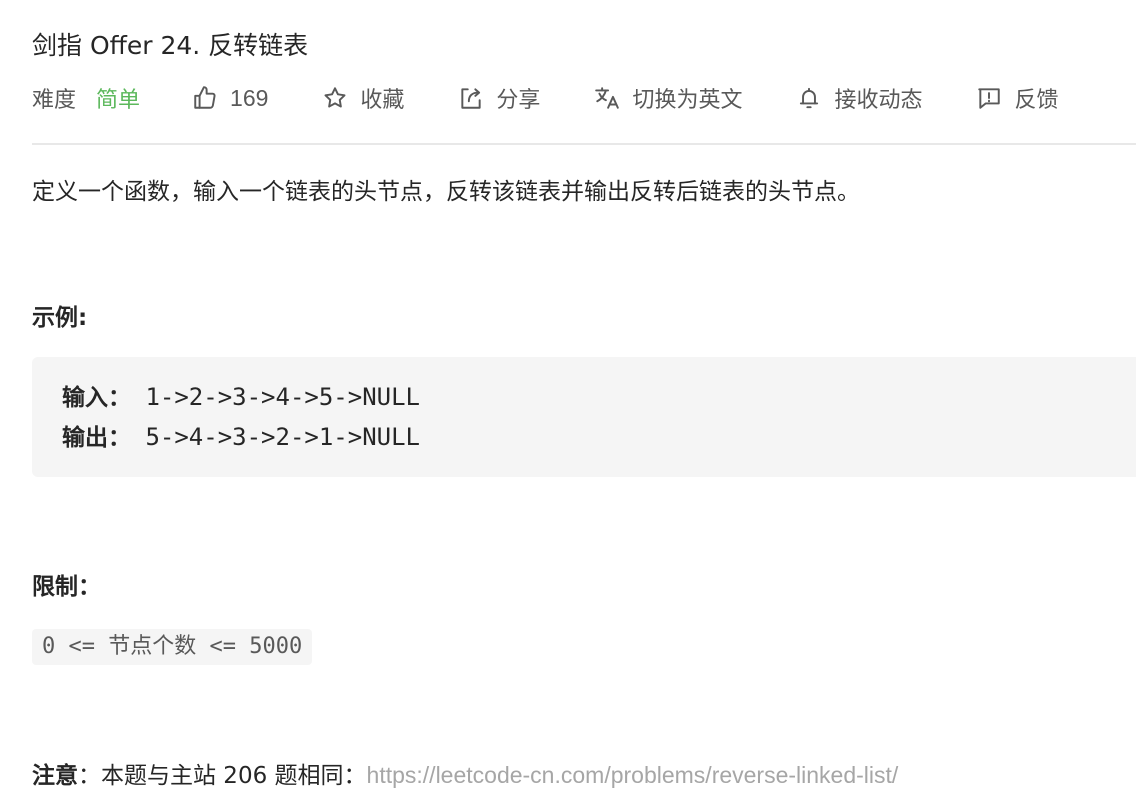 This screenshot has width=1136, height=812. I want to click on like-button: 169, so click(230, 98).